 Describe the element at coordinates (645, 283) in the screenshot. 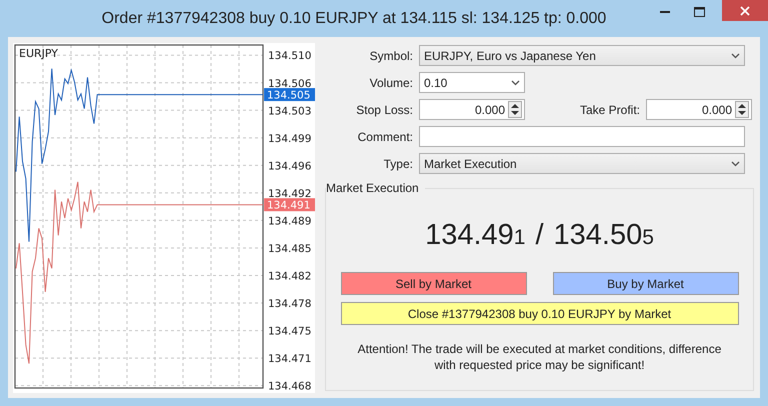

I see `buy-button: Buy by Market` at that location.